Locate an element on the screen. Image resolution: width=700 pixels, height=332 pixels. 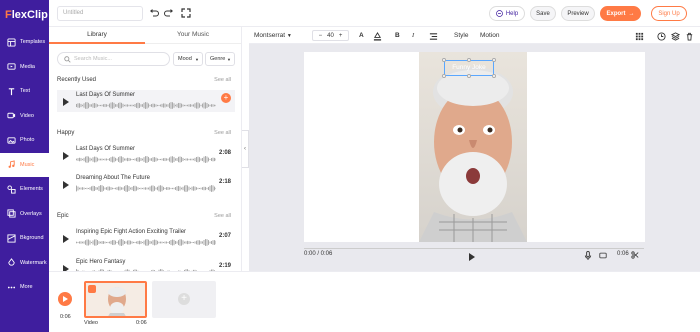
fullscreen-icon is located at coordinates (186, 13).